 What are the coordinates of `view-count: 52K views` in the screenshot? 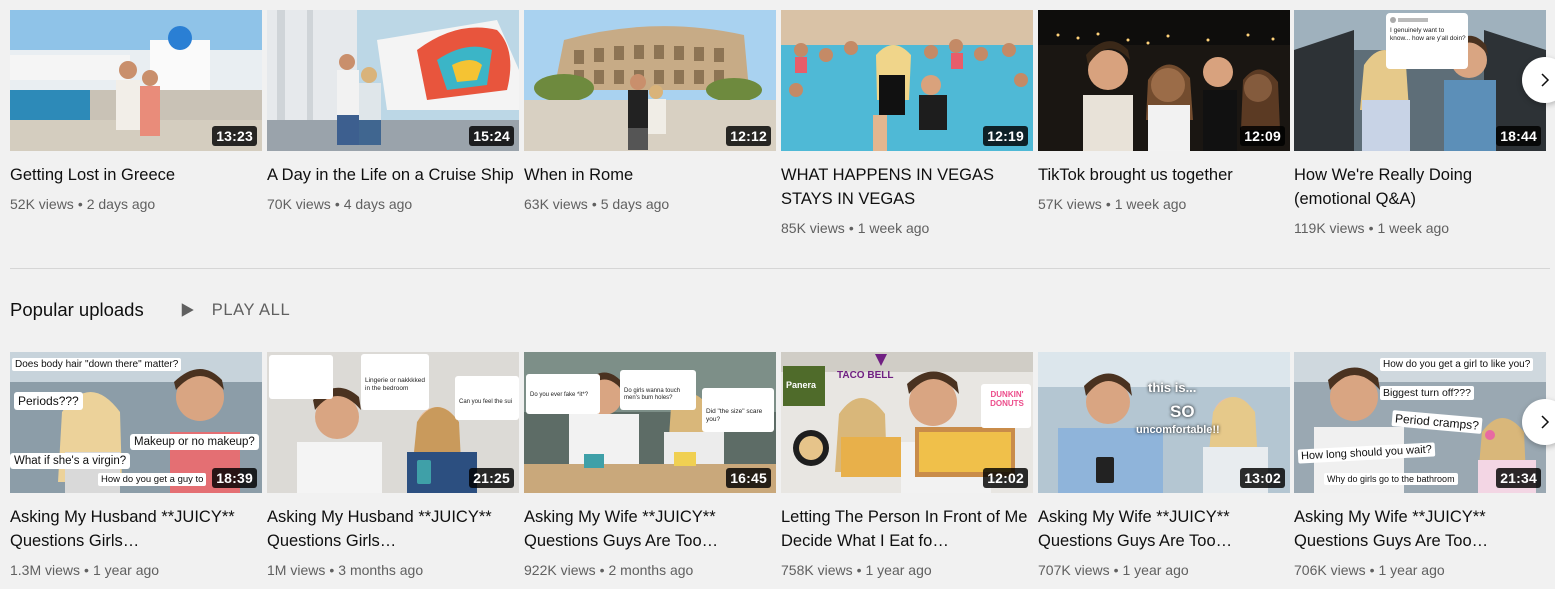 It's located at (42, 204).